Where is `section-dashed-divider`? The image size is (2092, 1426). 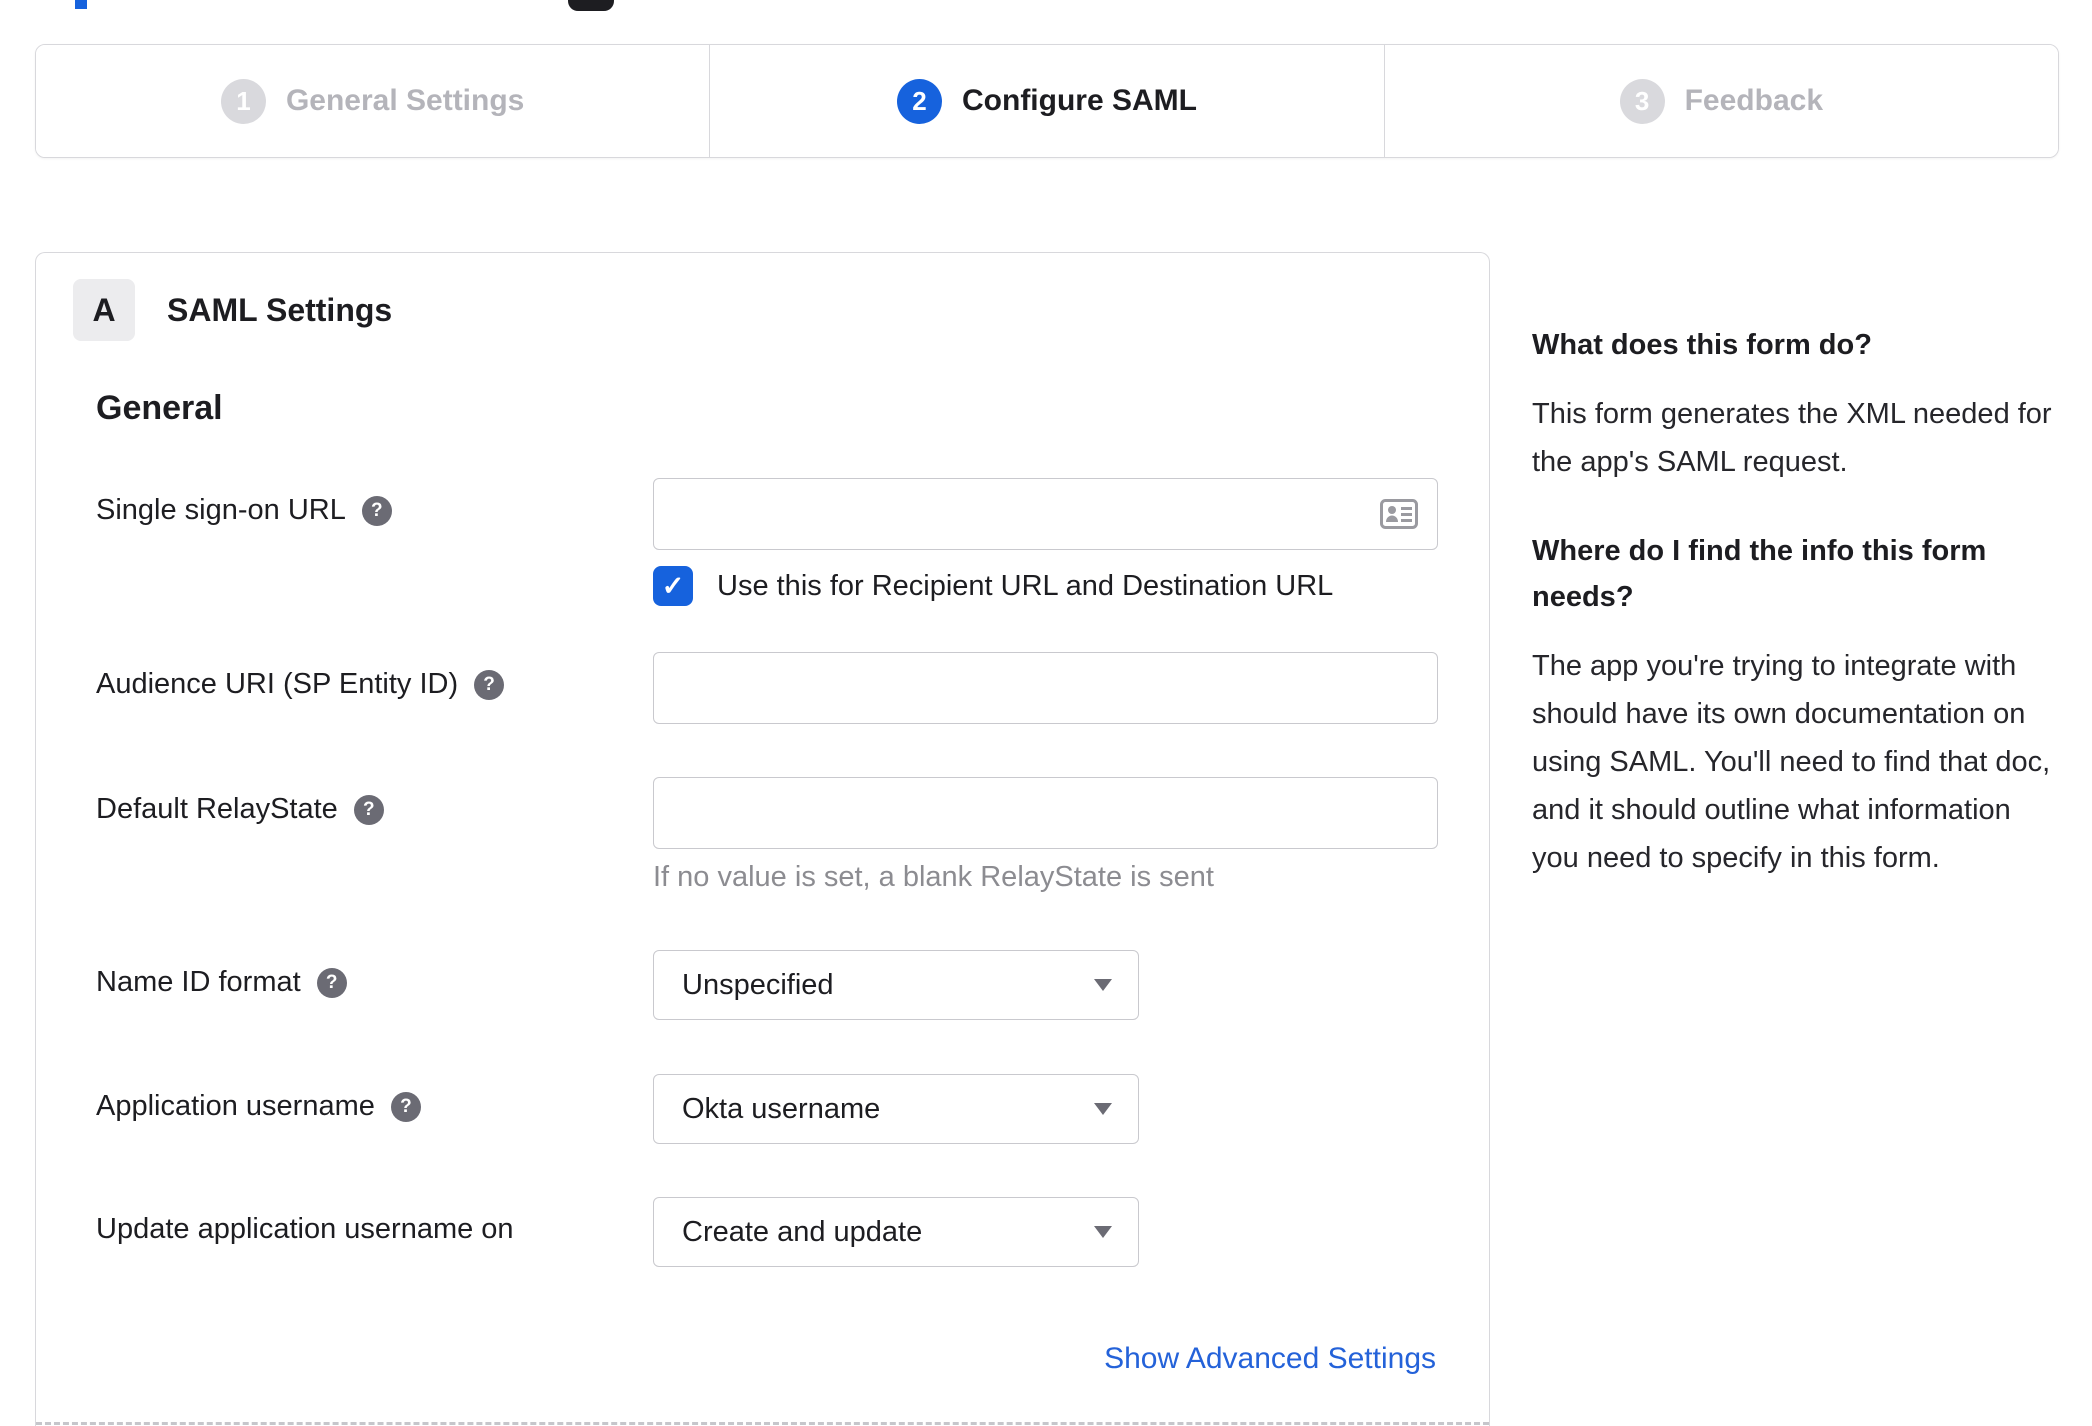
section-dashed-divider is located at coordinates (762, 1423).